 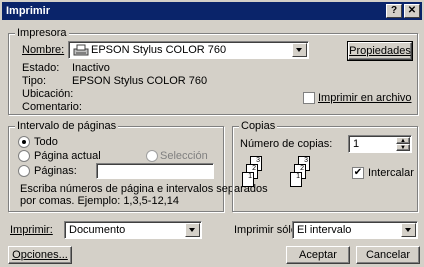 I want to click on copies-count-value: 1, so click(x=356, y=144).